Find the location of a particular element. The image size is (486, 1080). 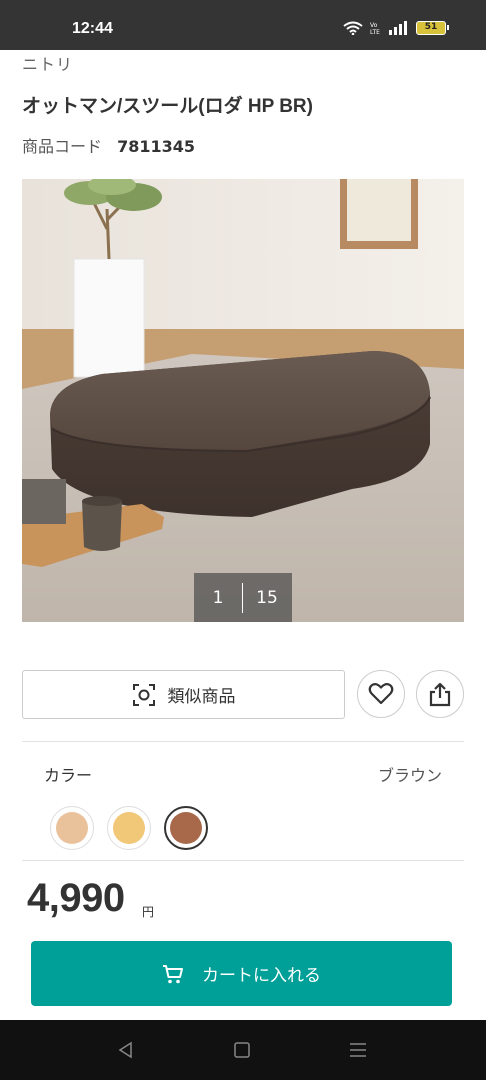

similar-products-label: 類似商品 is located at coordinates (201, 697).